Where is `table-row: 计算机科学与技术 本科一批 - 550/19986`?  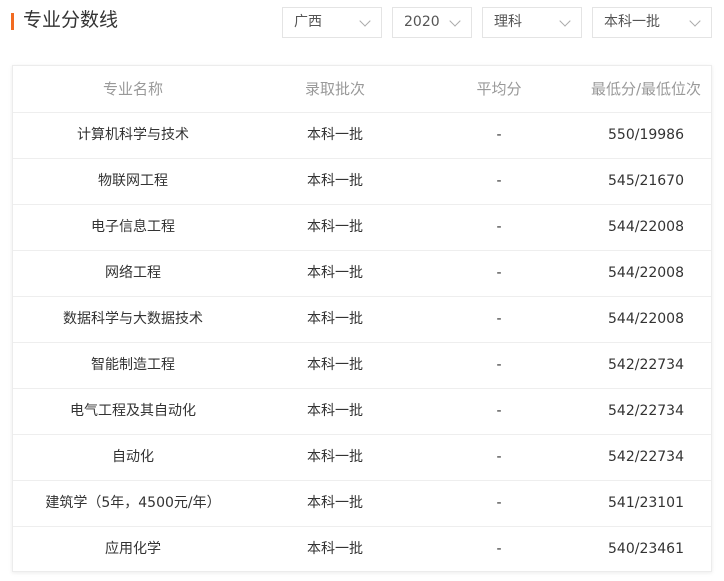
table-row: 计算机科学与技术 本科一批 - 550/19986 is located at coordinates (362, 135).